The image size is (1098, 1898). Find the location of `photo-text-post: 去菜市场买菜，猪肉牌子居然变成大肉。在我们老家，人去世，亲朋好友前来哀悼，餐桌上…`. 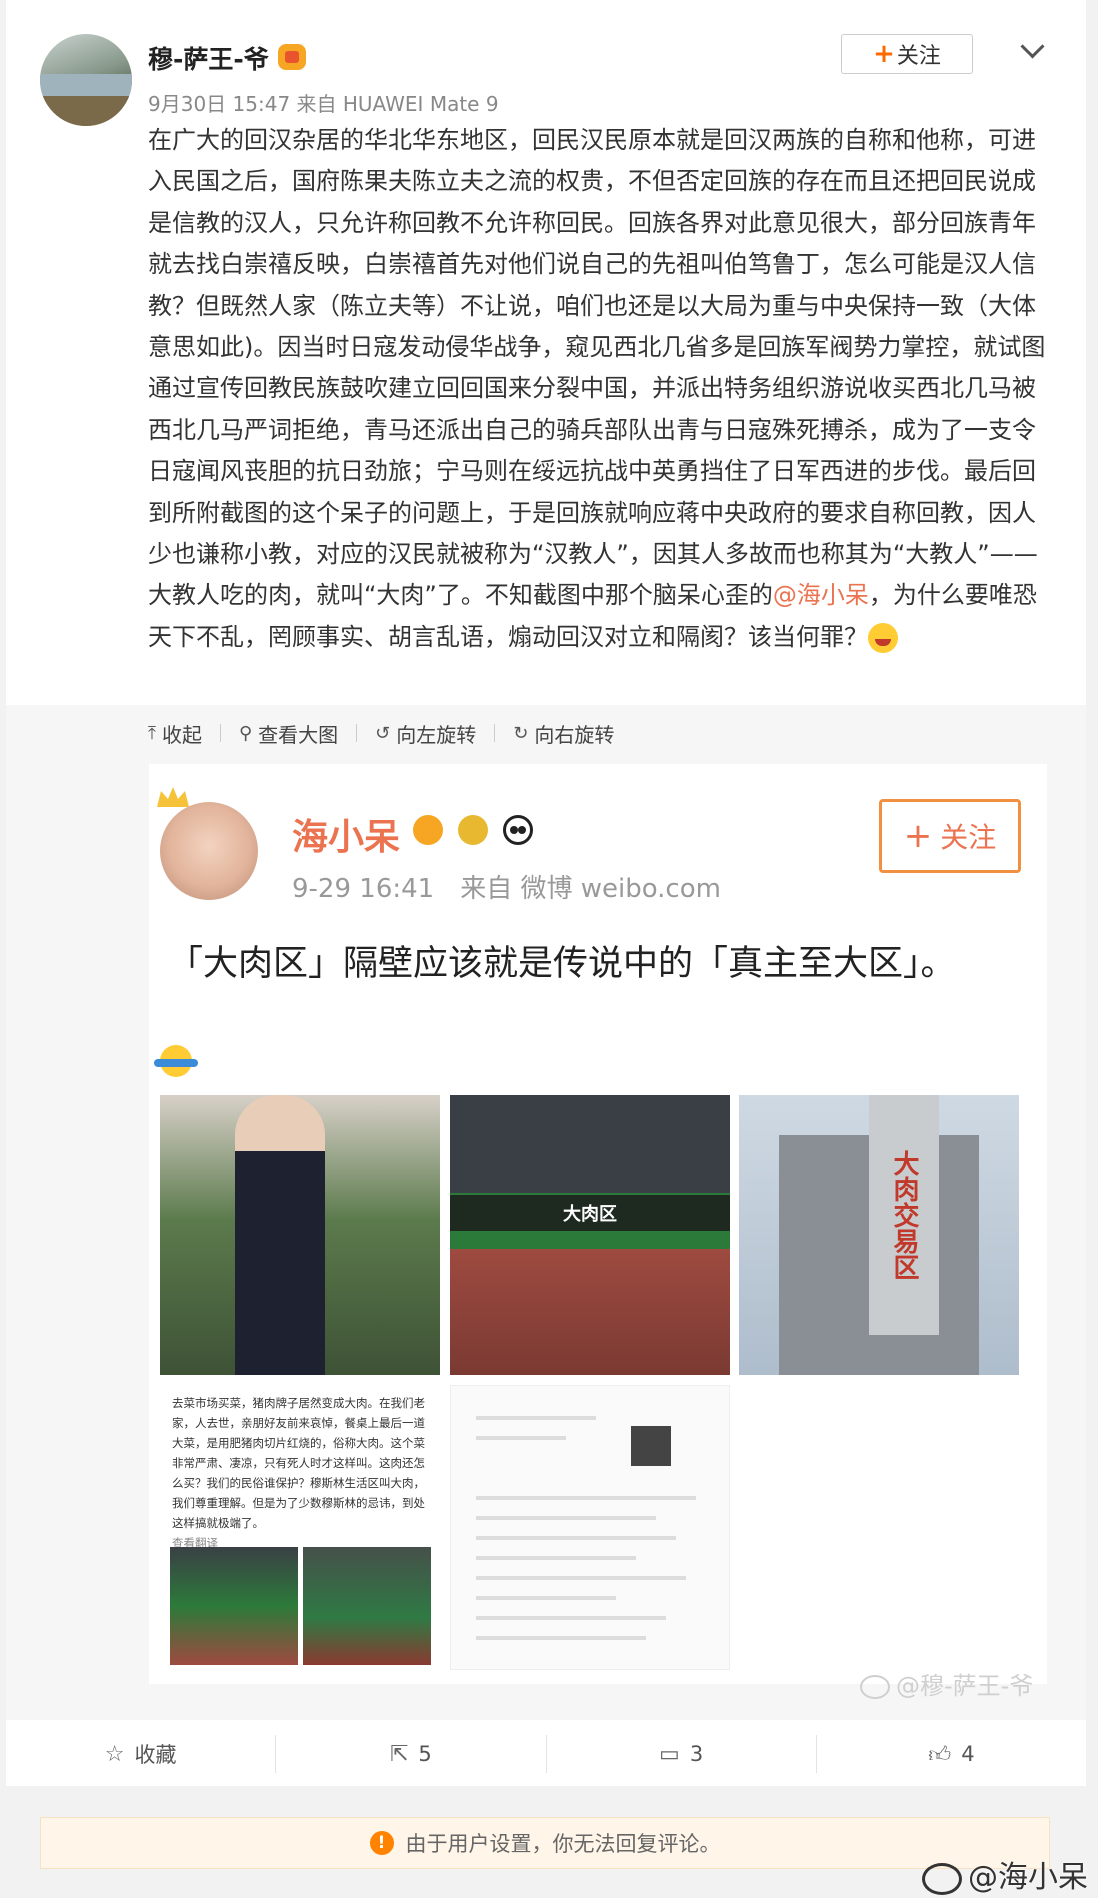

photo-text-post: 去菜市场买菜，猪肉牌子居然变成大肉。在我们老家，人去世，亲朋好友前来哀悼，餐桌上… is located at coordinates (300, 1527).